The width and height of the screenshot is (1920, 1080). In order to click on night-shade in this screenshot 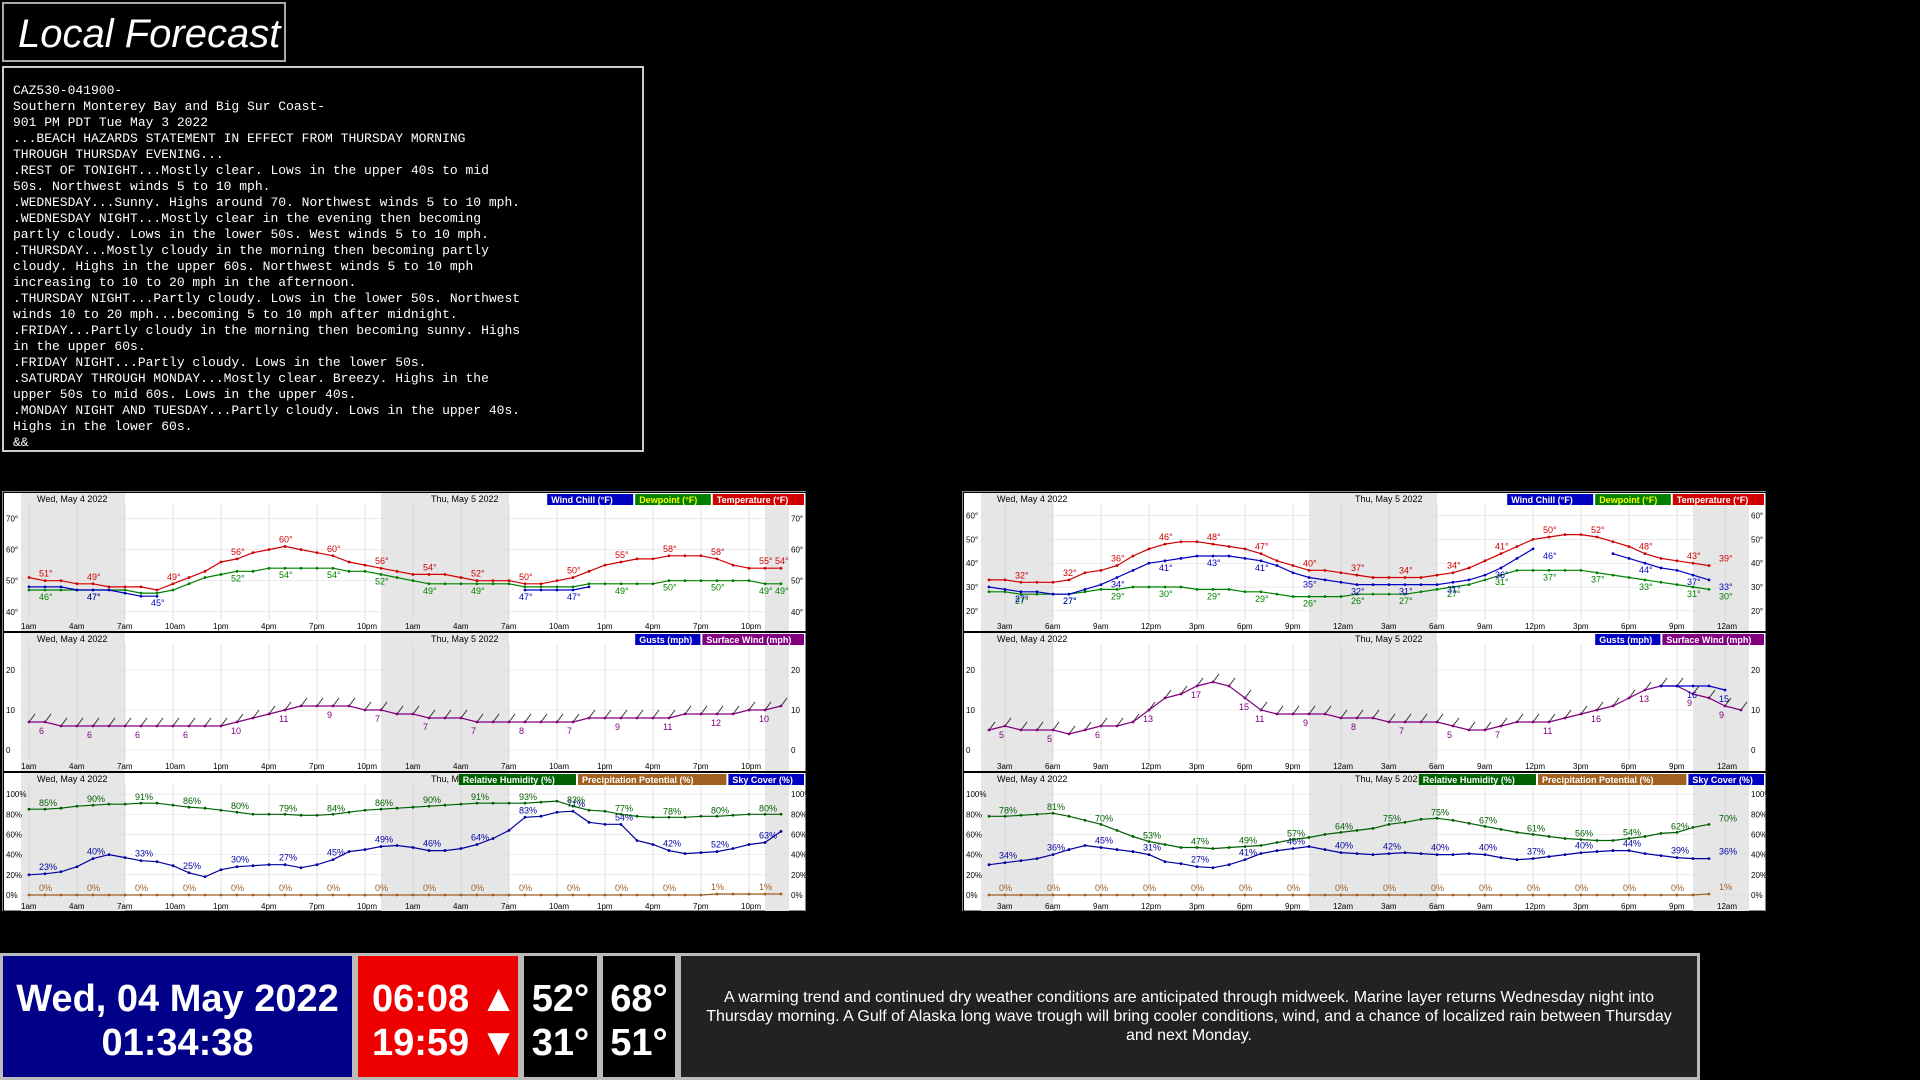, I will do `click(445, 702)`.